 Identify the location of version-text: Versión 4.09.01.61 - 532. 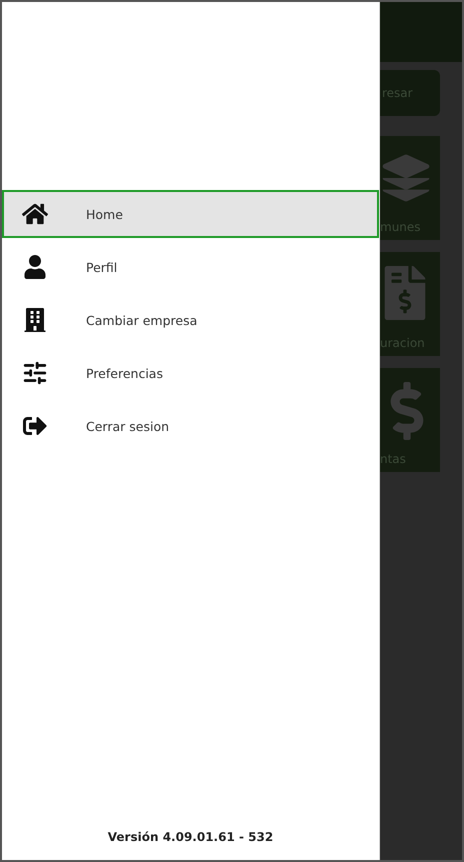
(190, 838).